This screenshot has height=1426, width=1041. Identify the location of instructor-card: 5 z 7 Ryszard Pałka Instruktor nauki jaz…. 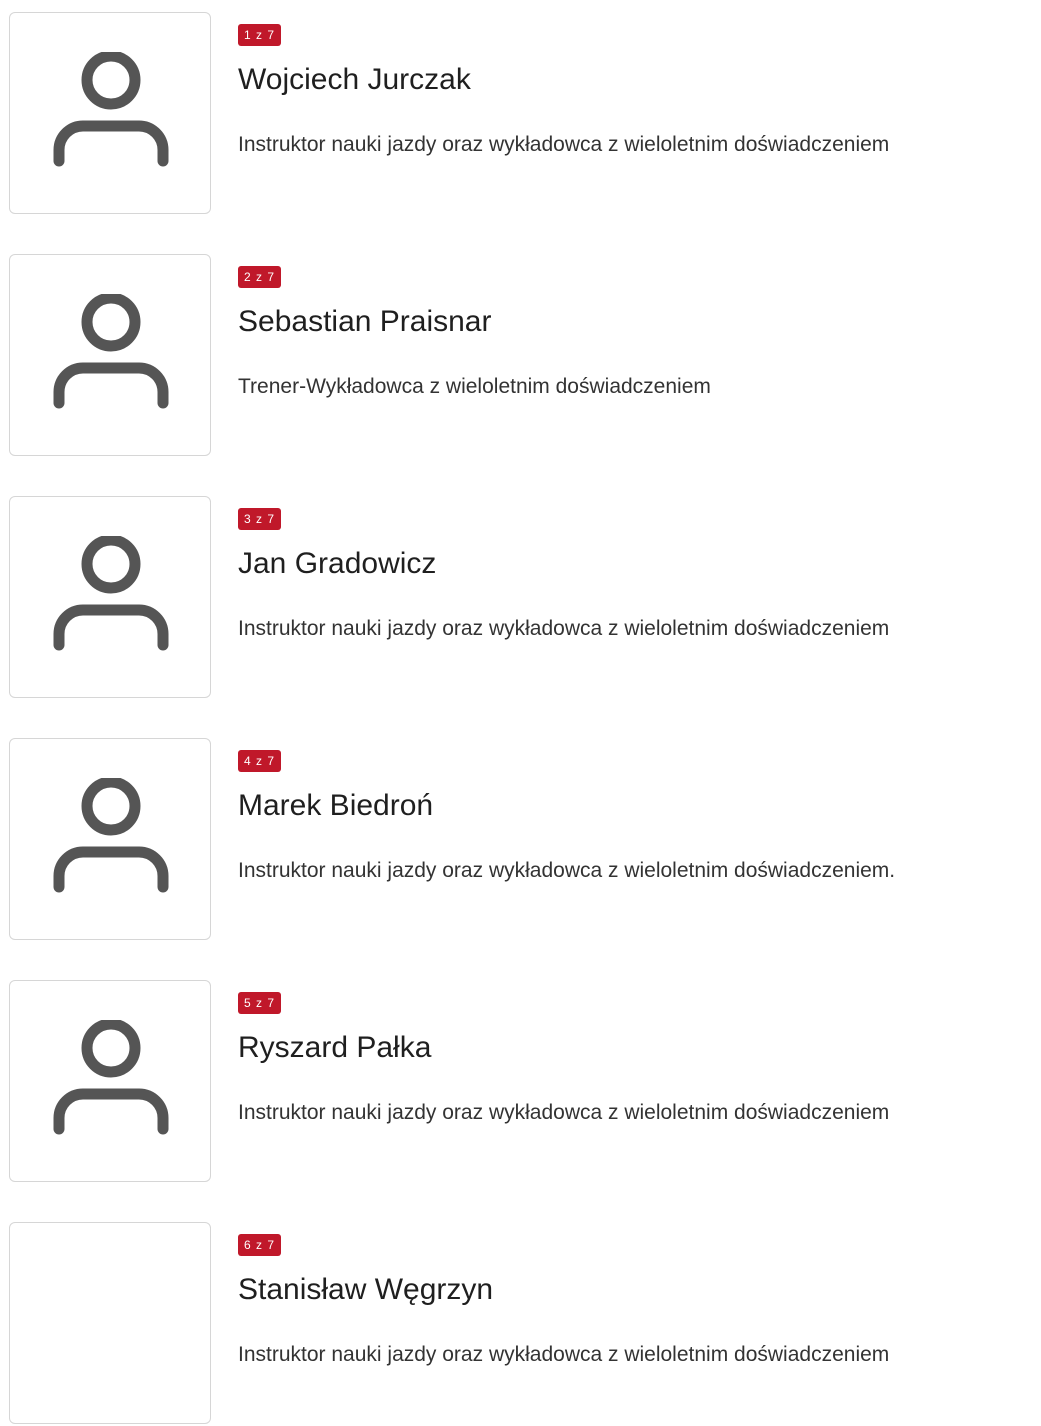
(520, 1082).